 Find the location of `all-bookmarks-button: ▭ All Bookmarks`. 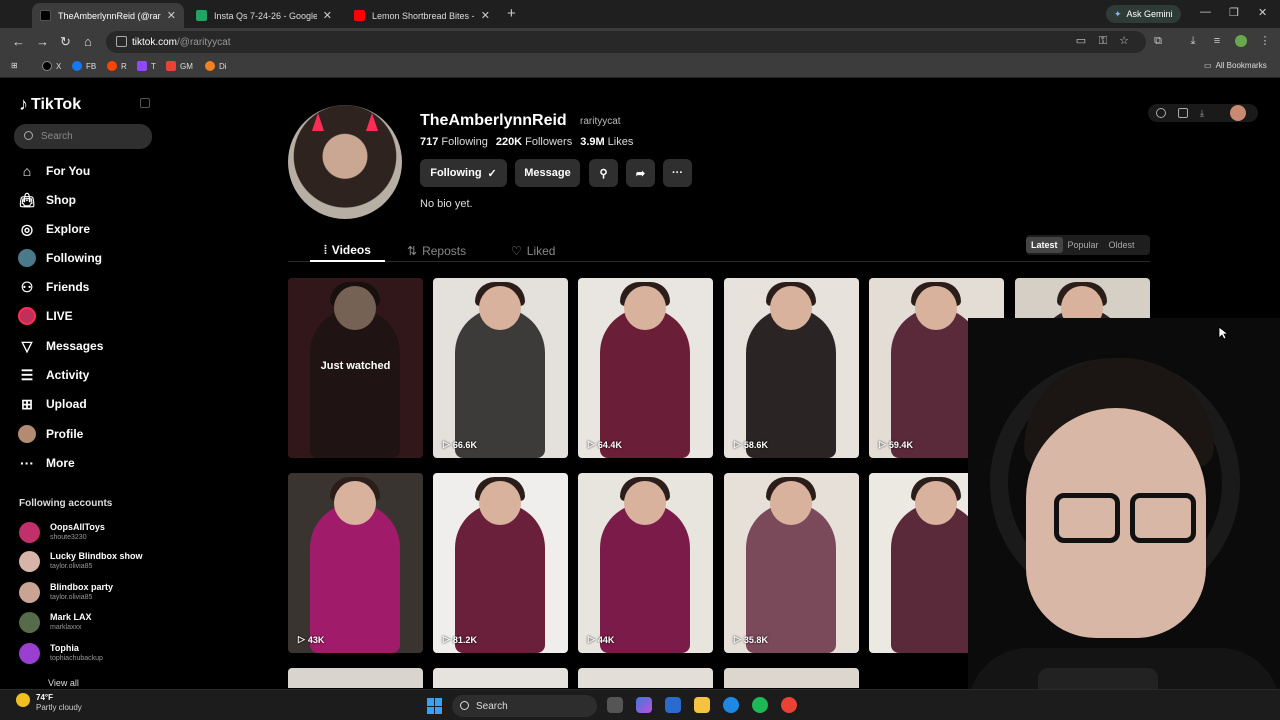

all-bookmarks-button: ▭ All Bookmarks is located at coordinates (1235, 65).